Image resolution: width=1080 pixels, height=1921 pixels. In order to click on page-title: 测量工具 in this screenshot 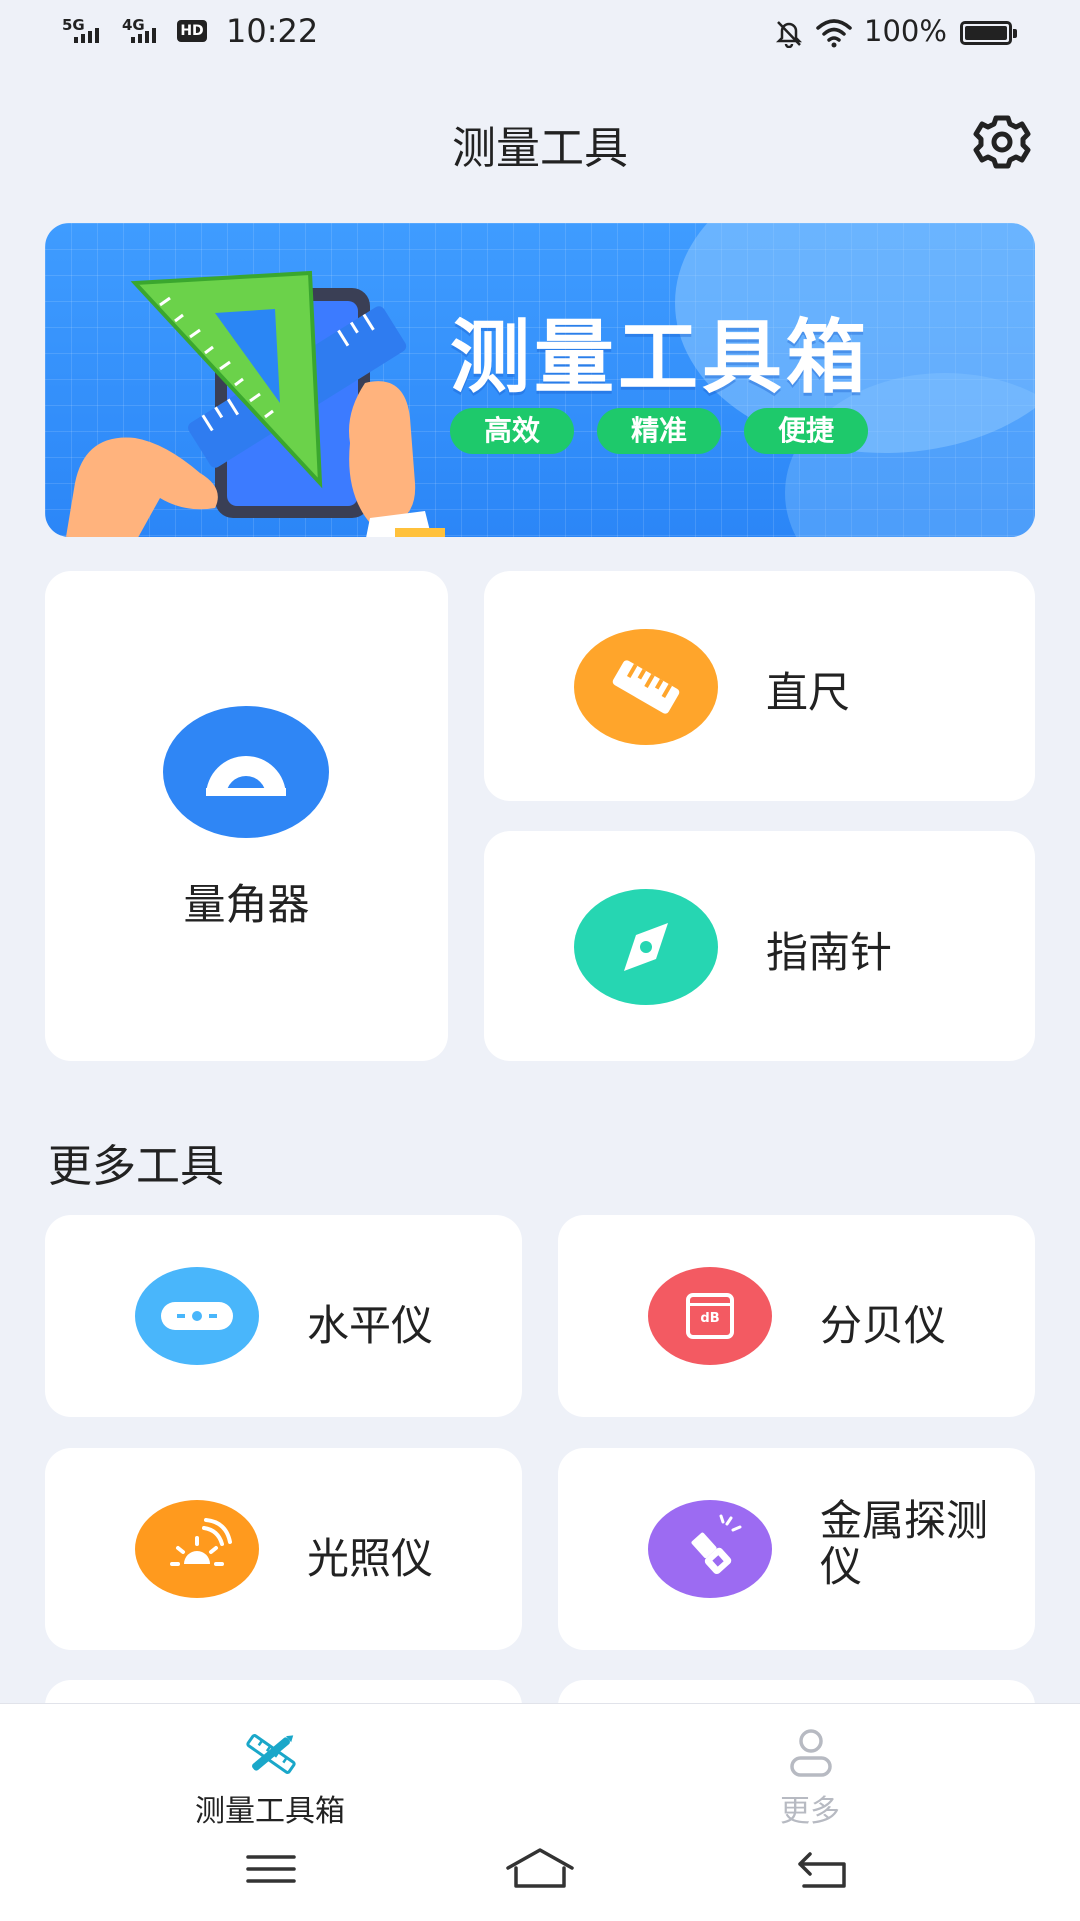, I will do `click(540, 148)`.